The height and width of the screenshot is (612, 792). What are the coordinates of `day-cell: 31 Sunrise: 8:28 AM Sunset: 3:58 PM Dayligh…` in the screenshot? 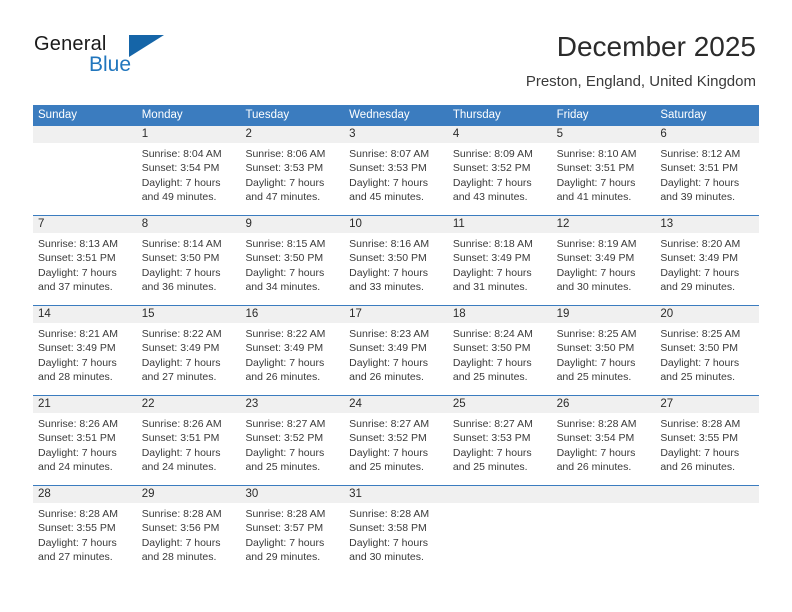 It's located at (396, 530).